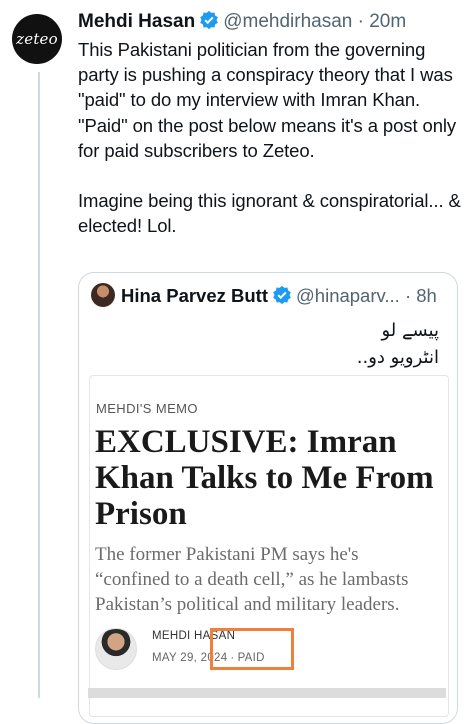 The image size is (474, 724). I want to click on article-author-avatar, so click(116, 649).